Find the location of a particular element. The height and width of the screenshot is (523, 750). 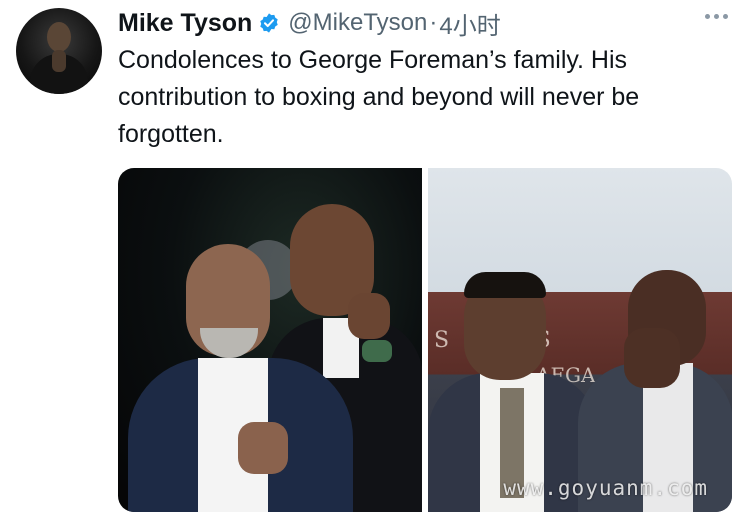

author-name: Mike Tyson is located at coordinates (185, 23).